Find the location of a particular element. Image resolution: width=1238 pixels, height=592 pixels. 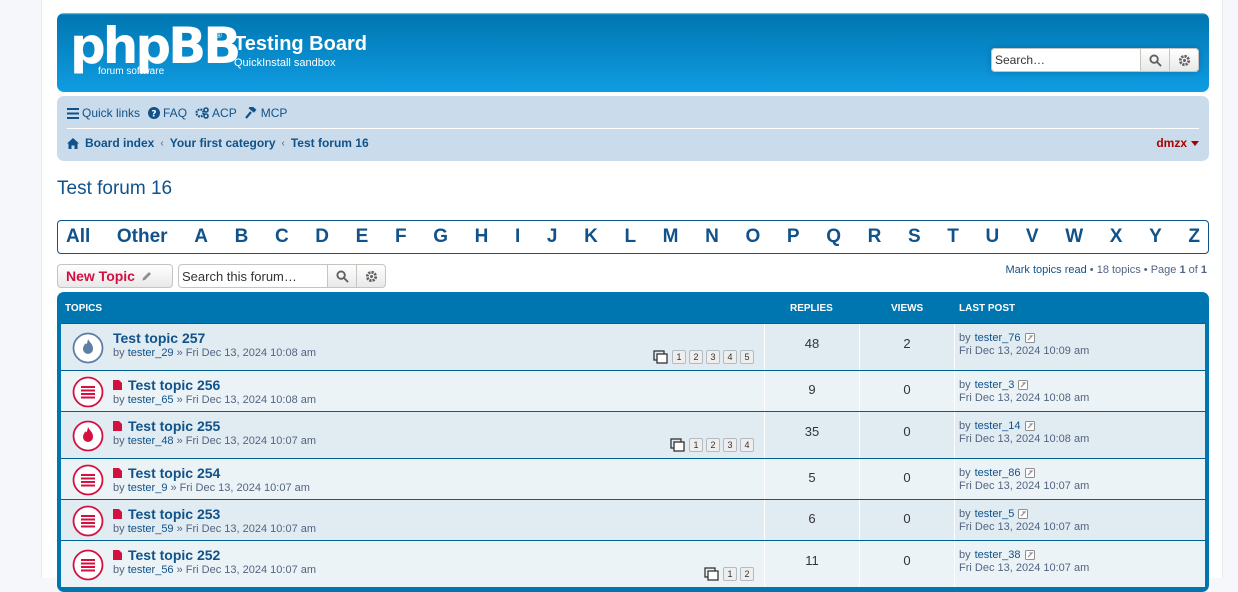

alpha-filter-i: I is located at coordinates (517, 237).